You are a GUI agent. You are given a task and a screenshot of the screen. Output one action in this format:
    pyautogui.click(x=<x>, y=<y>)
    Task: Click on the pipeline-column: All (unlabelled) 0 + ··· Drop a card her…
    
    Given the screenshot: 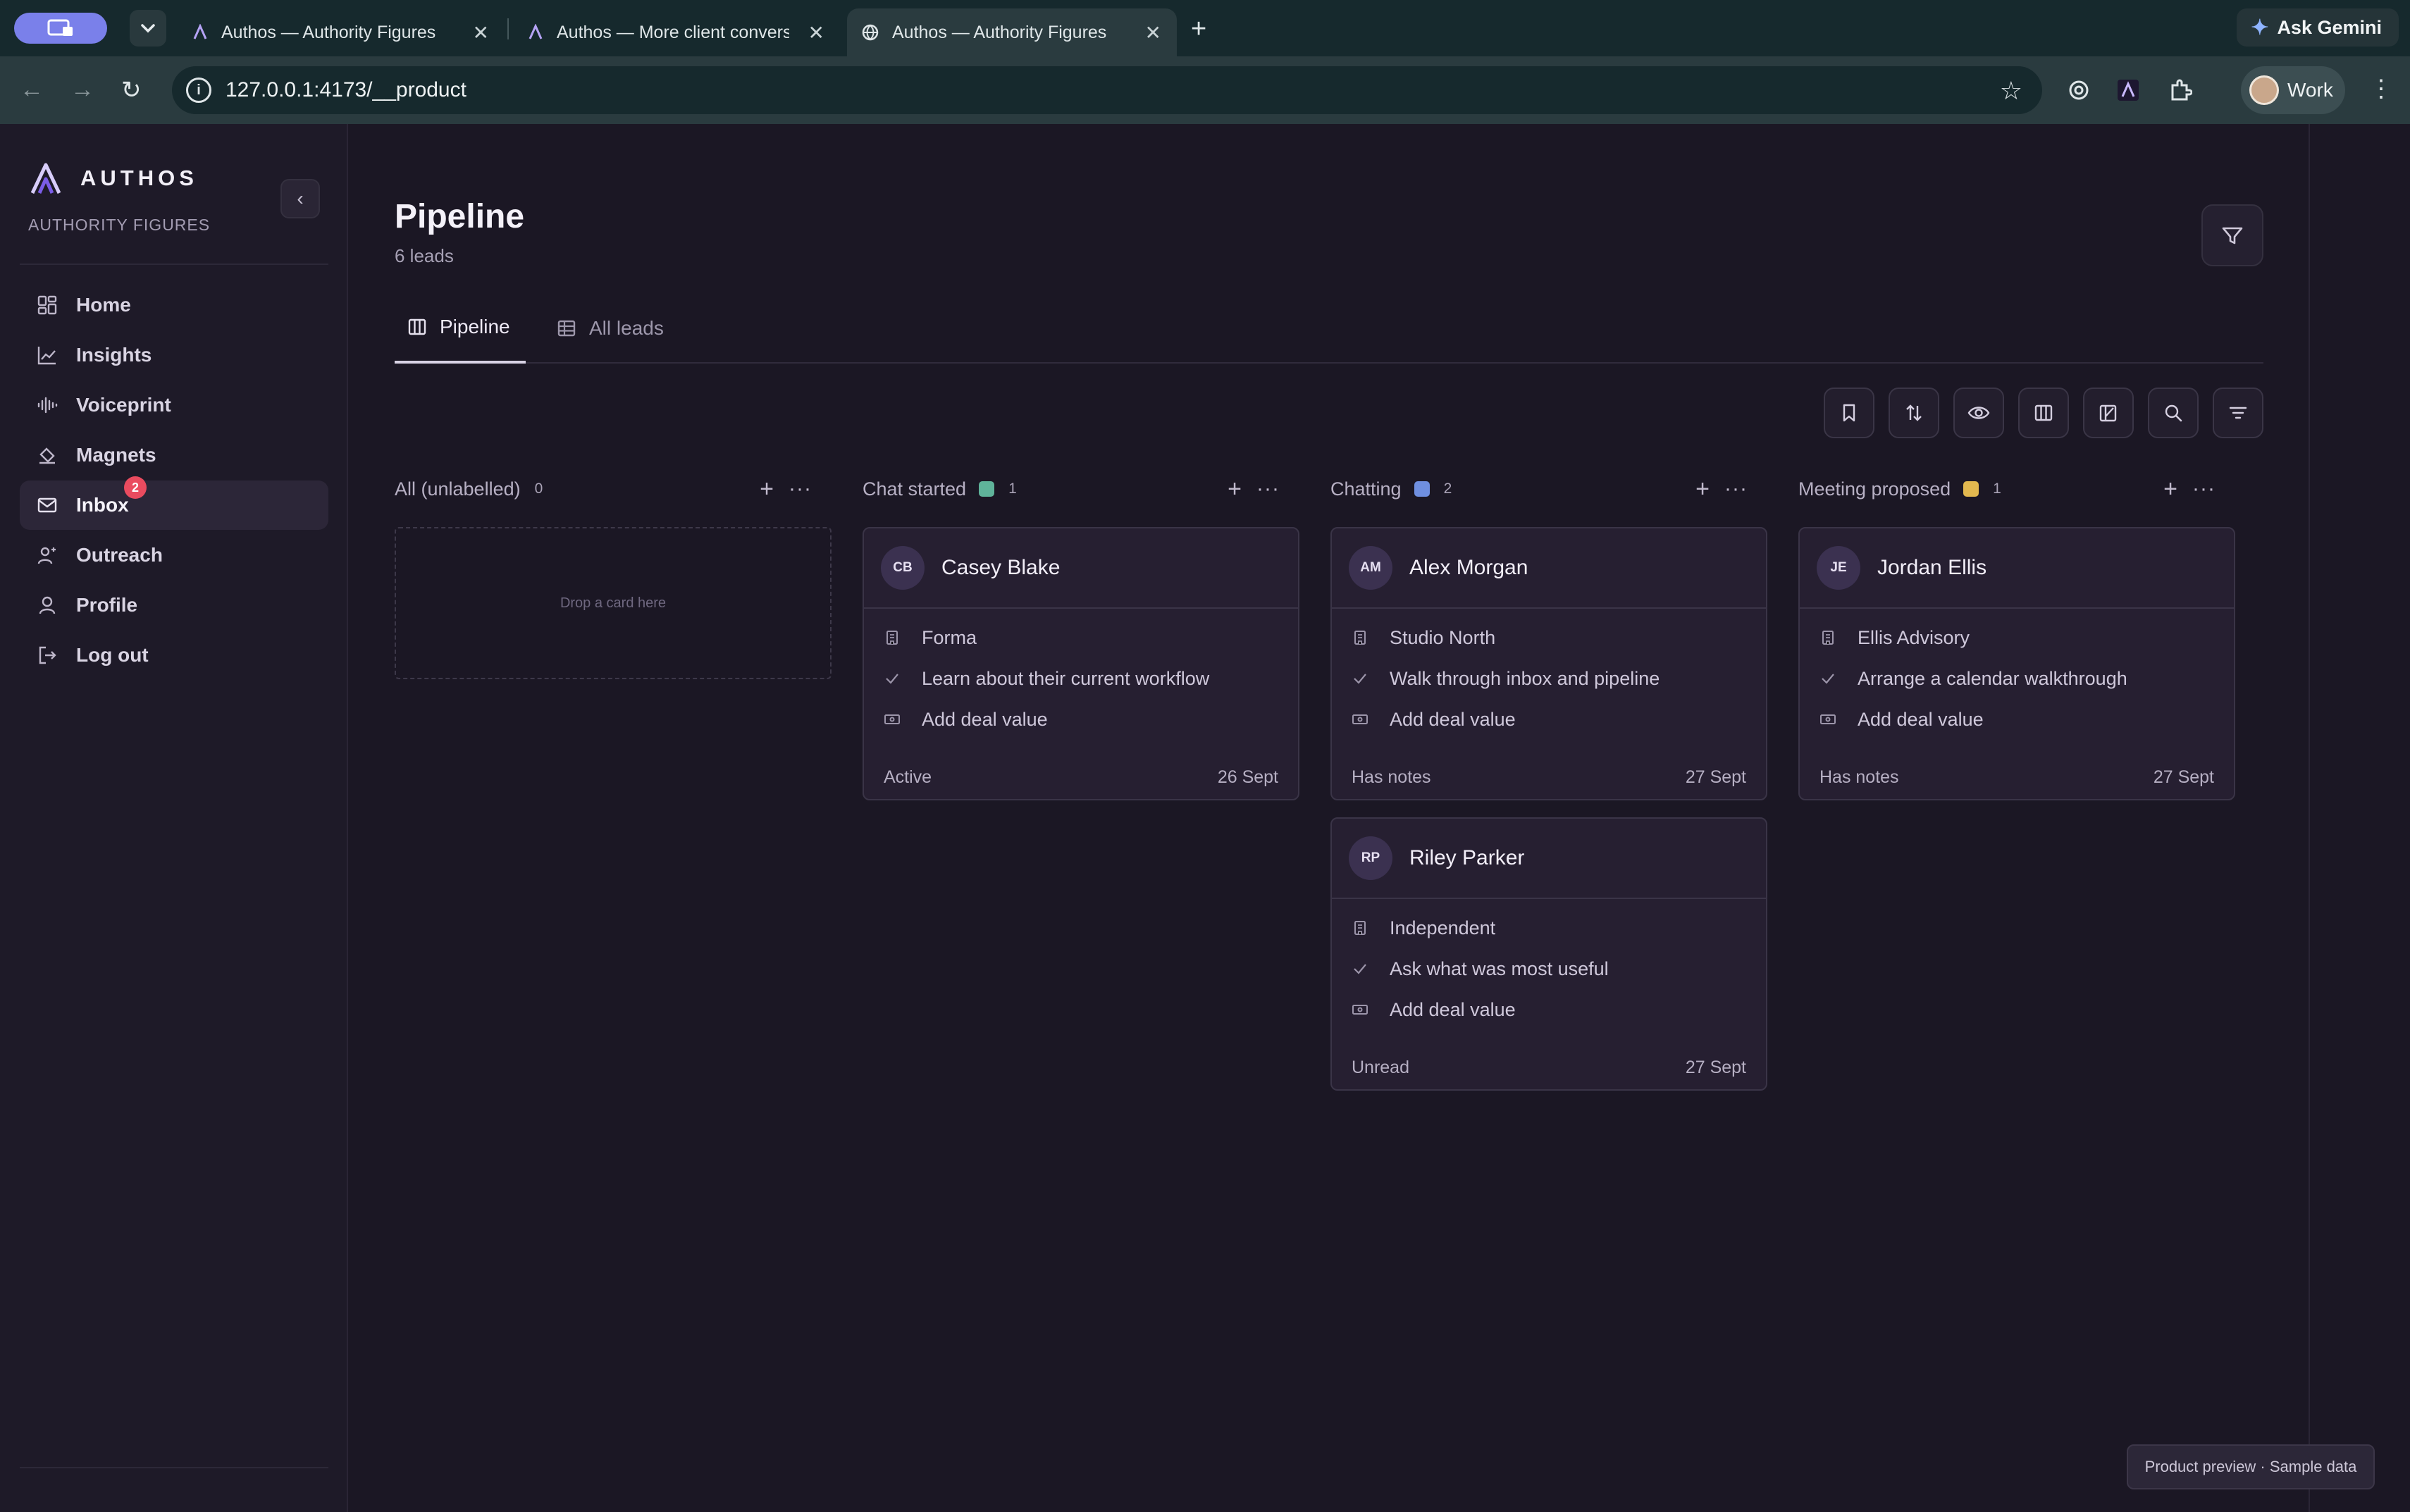 What is the action you would take?
    pyautogui.click(x=613, y=574)
    